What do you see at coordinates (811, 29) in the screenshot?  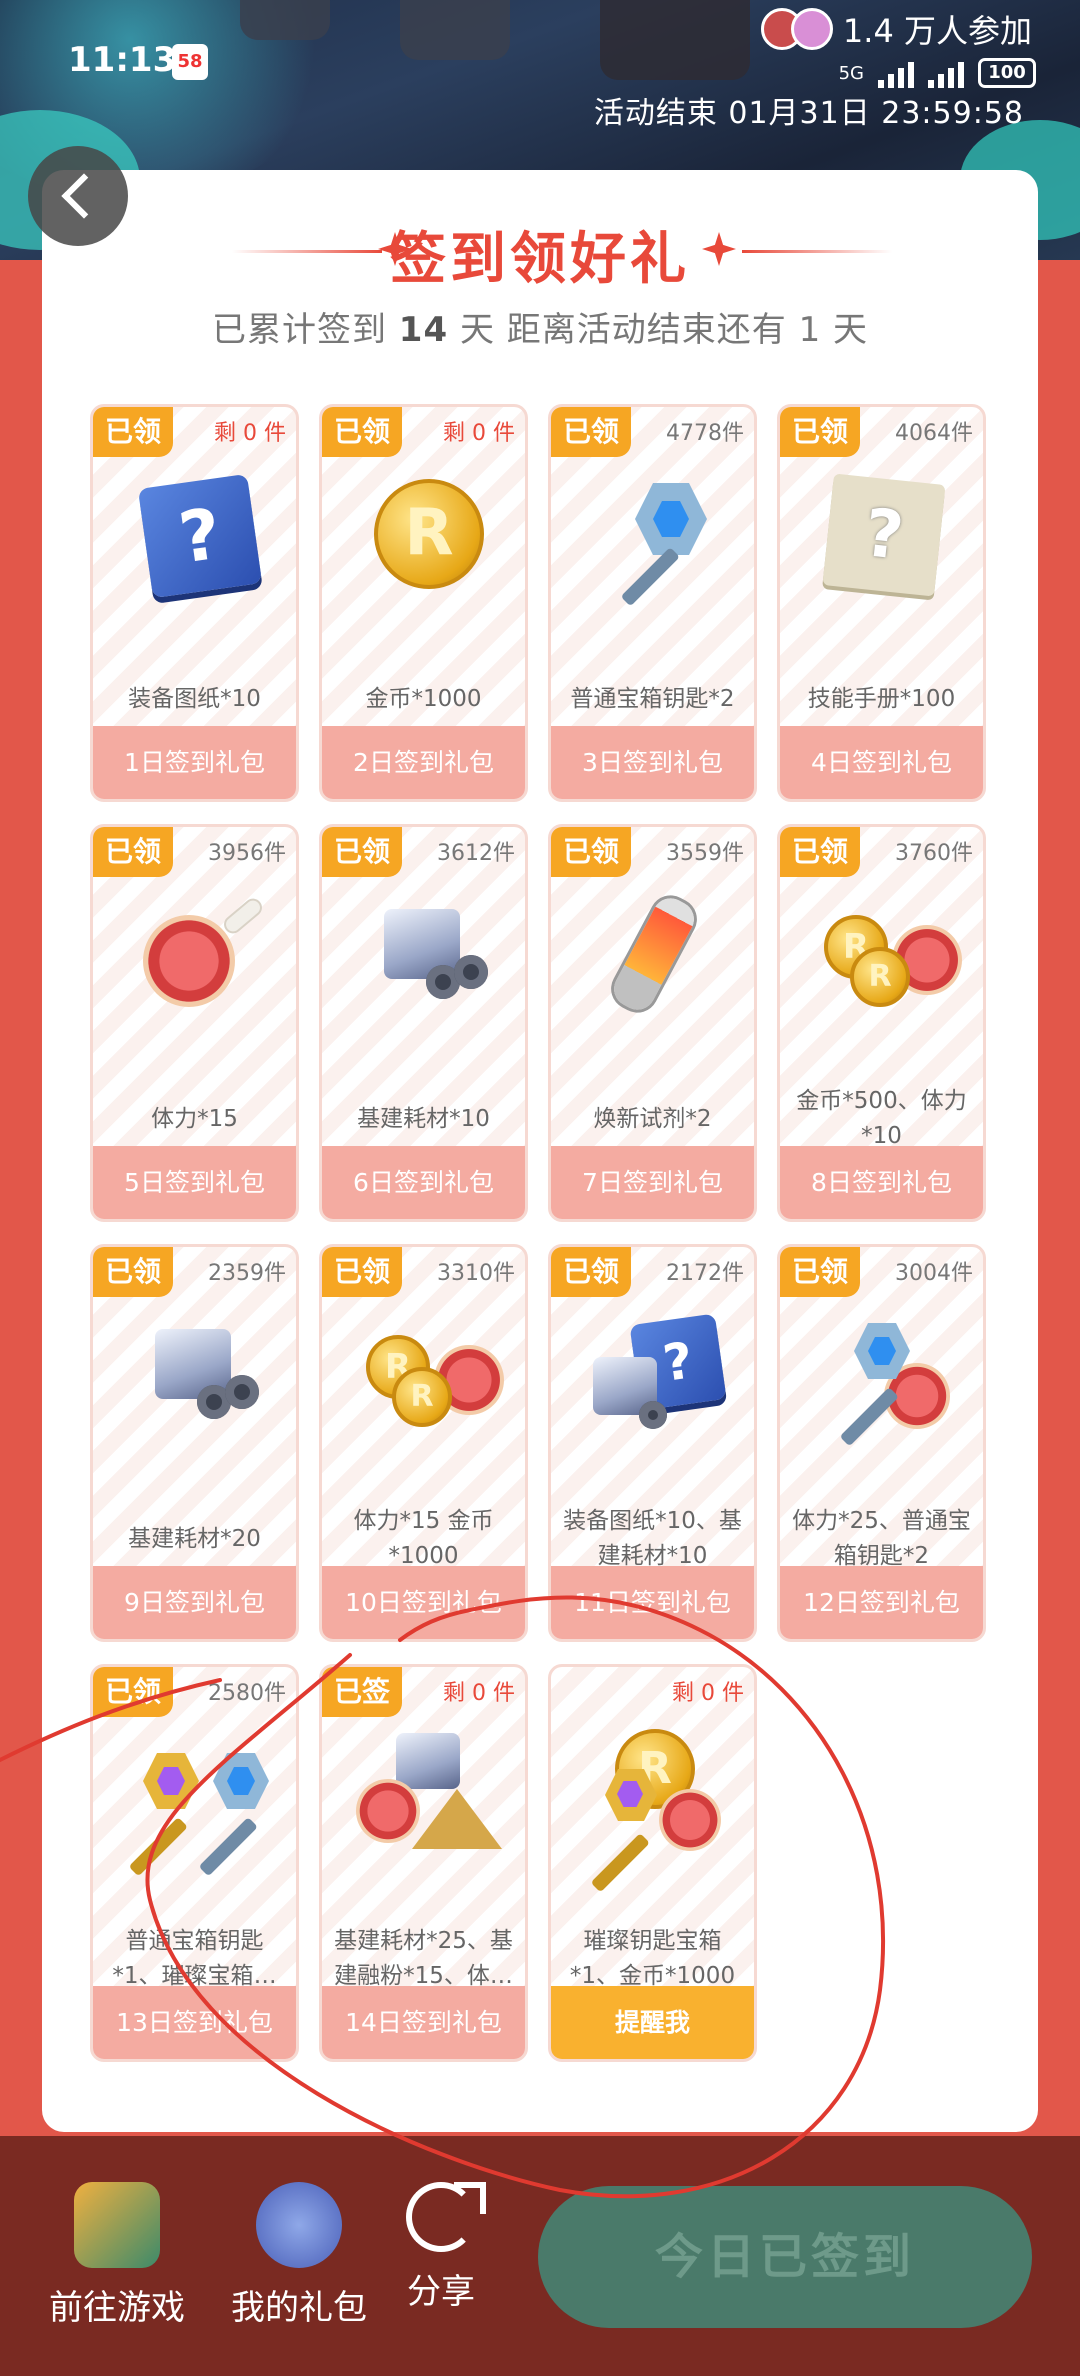 I see `avatar` at bounding box center [811, 29].